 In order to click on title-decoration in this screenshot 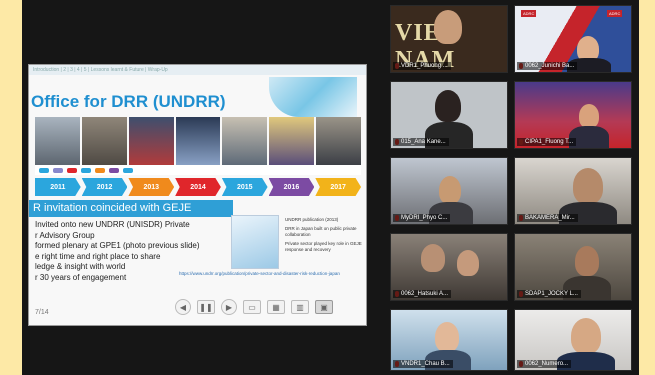, I will do `click(313, 97)`.